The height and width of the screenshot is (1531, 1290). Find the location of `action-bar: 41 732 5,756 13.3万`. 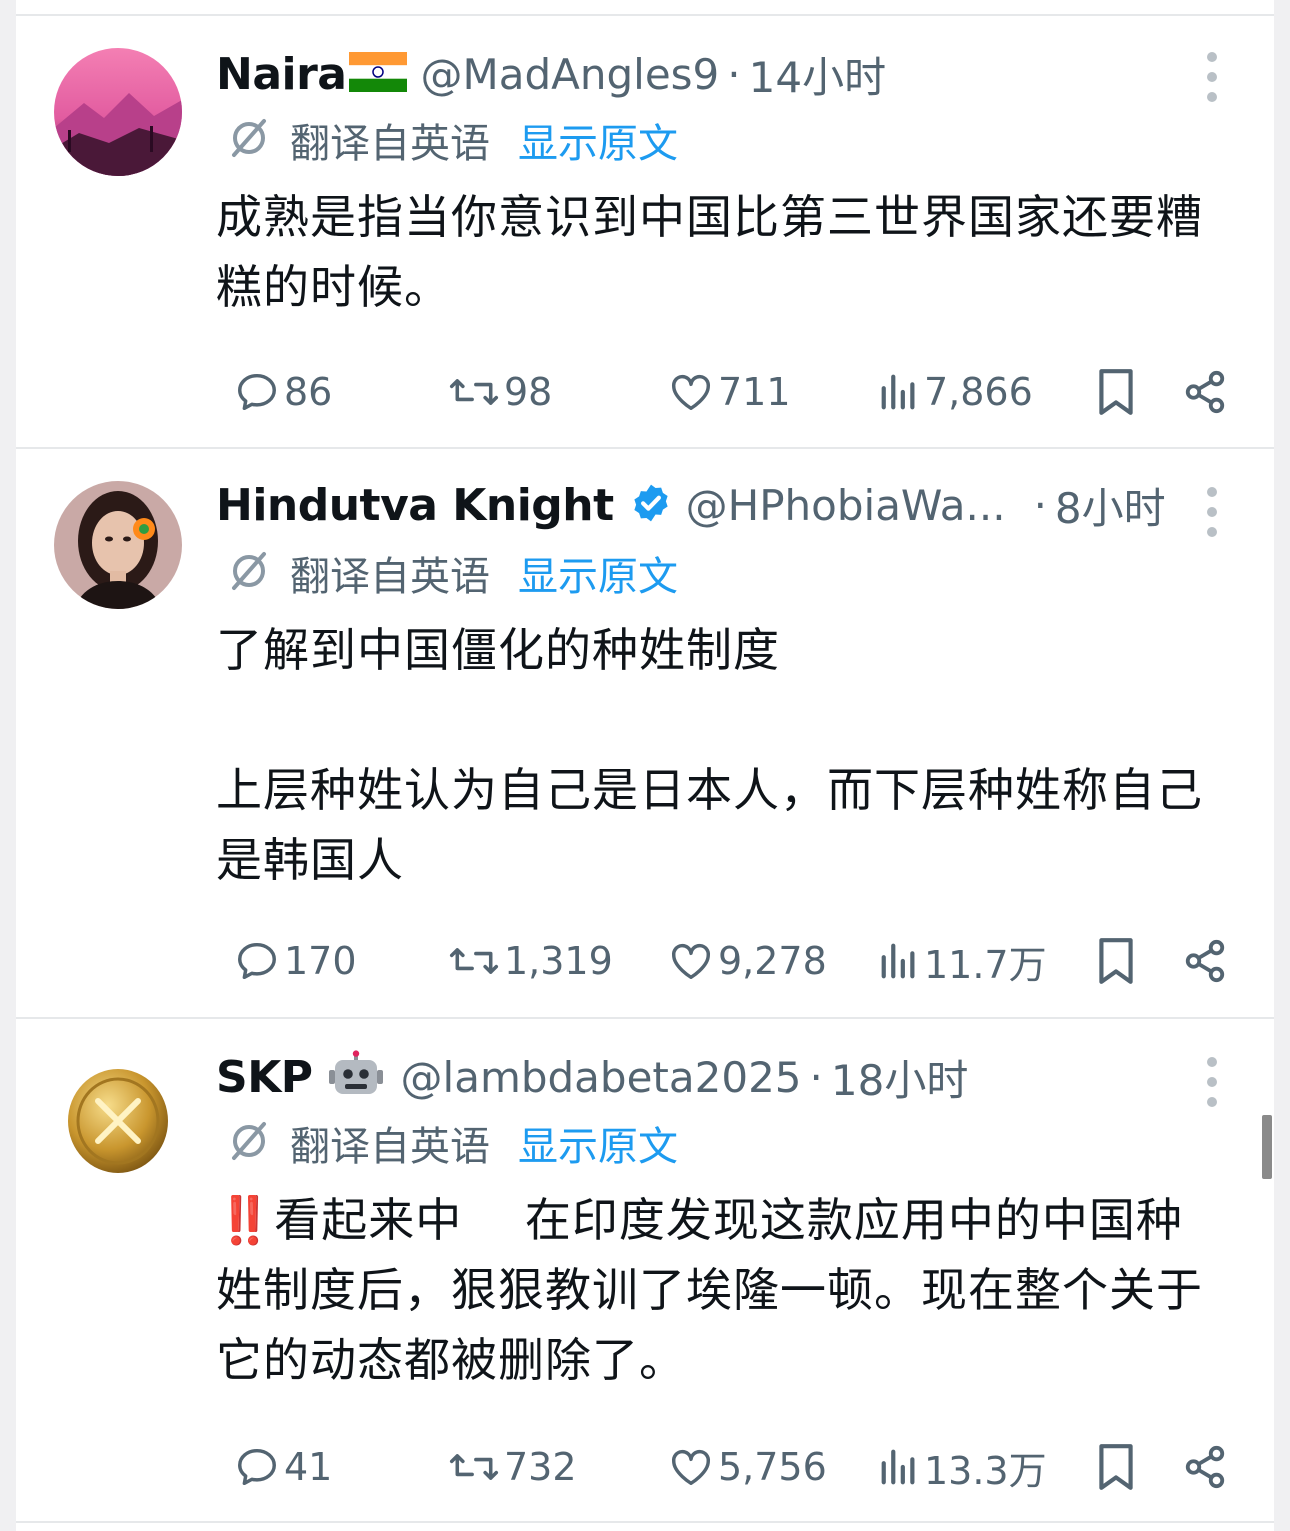

action-bar: 41 732 5,756 13.3万 is located at coordinates (720, 1467).